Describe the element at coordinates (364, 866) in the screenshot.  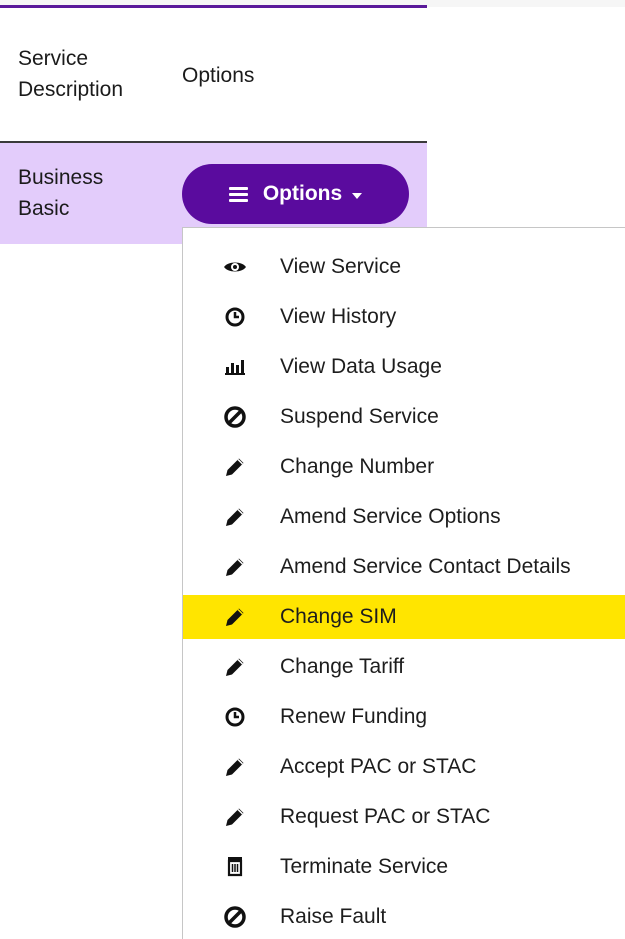
I see `menu-item-label: Terminate Service` at that location.